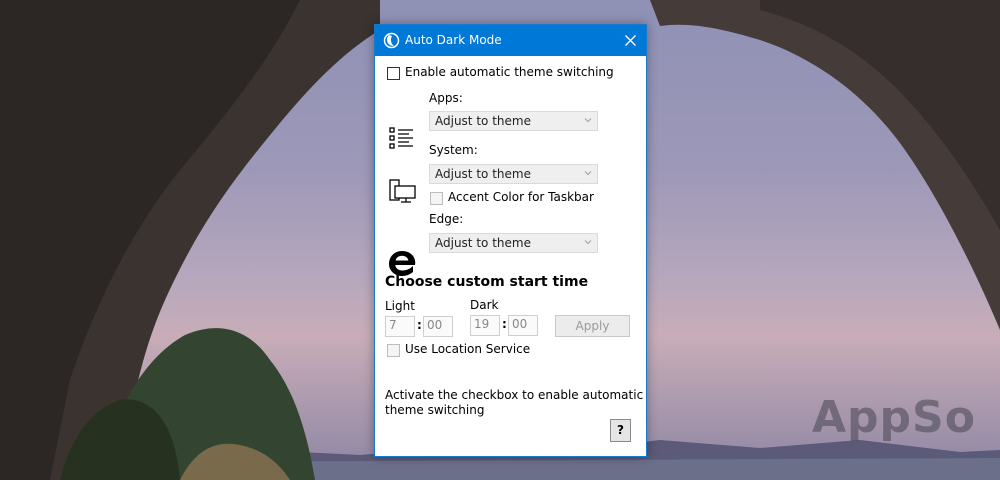 The width and height of the screenshot is (1000, 480). What do you see at coordinates (521, 197) in the screenshot?
I see `accent-taskbar-label: Accent Color for Taskbar` at bounding box center [521, 197].